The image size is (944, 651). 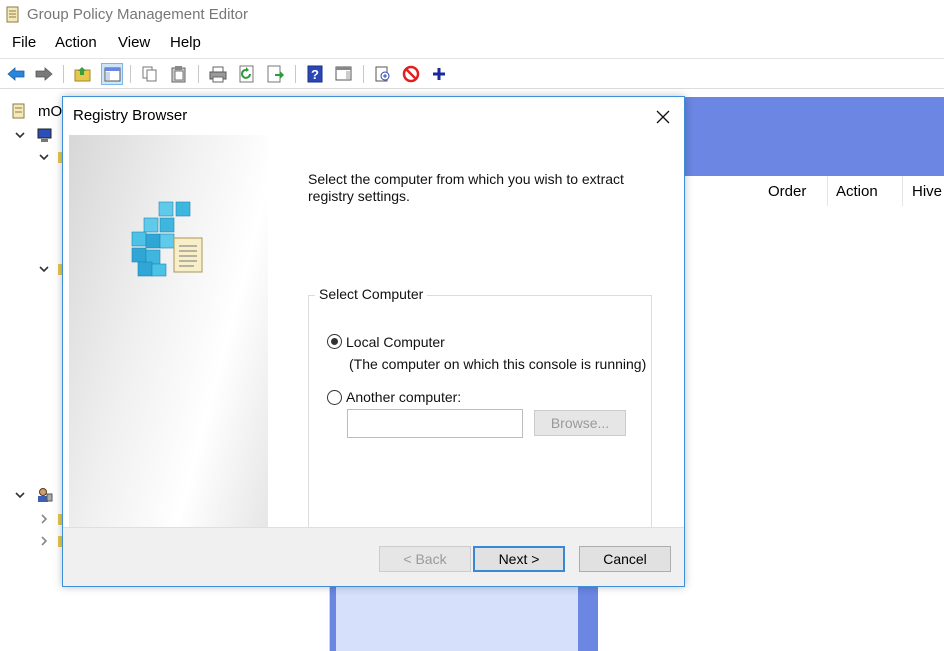 What do you see at coordinates (383, 74) in the screenshot?
I see `new-item-icon` at bounding box center [383, 74].